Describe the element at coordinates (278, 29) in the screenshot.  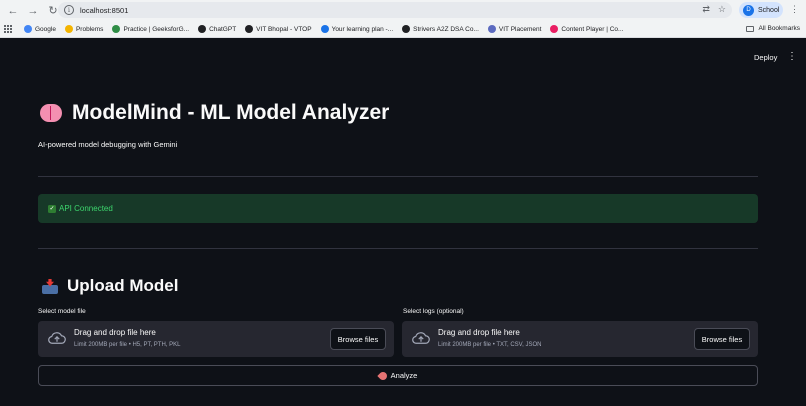
I see `bookmark-item: VIT Bhopal - VTOP` at that location.